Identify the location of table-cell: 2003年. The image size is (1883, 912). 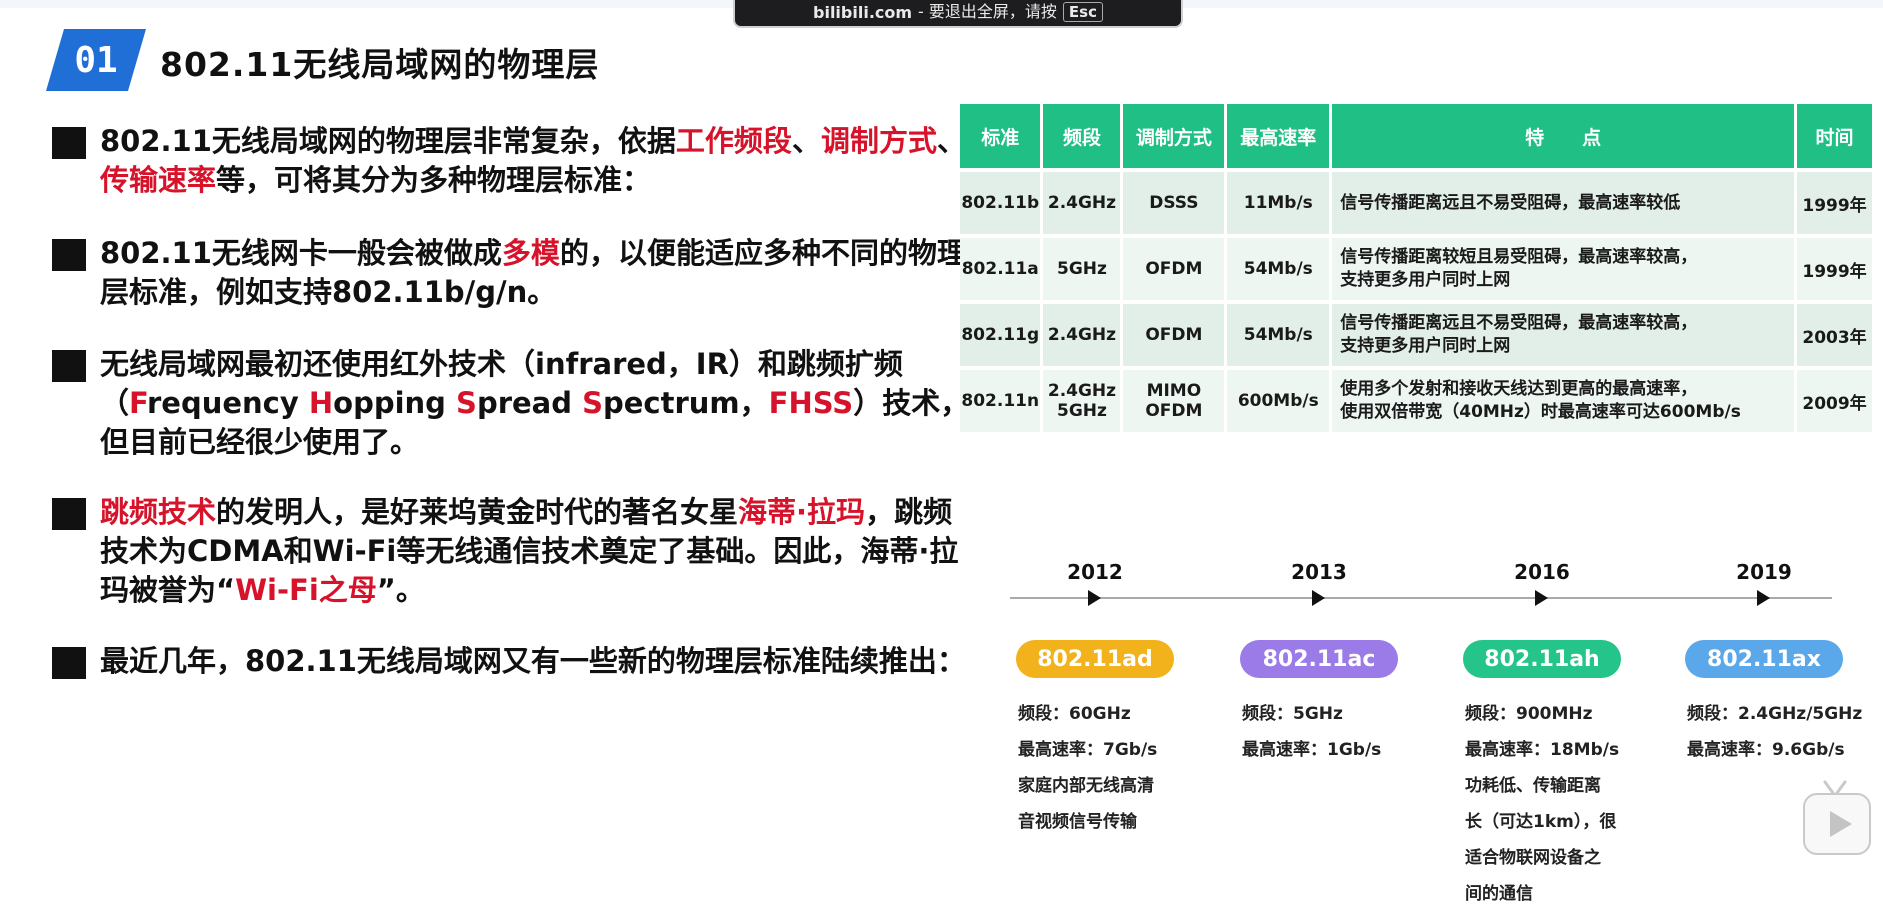
(1835, 336).